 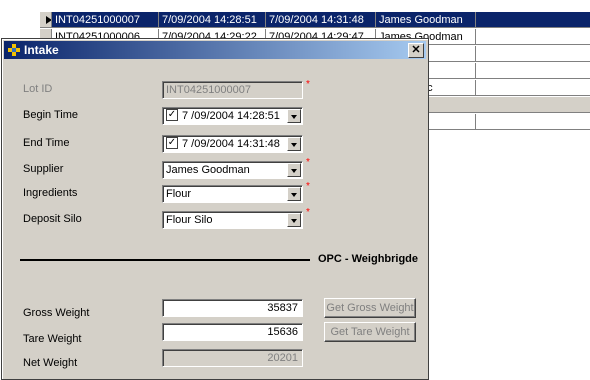 I want to click on begin-time-value: 7 /09/2004 14:28:51, so click(x=231, y=116).